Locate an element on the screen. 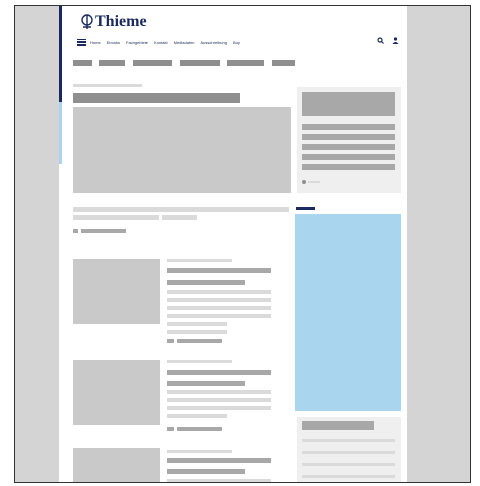 Image resolution: width=480 pixels, height=486 pixels. headline-placeholder is located at coordinates (156, 98).